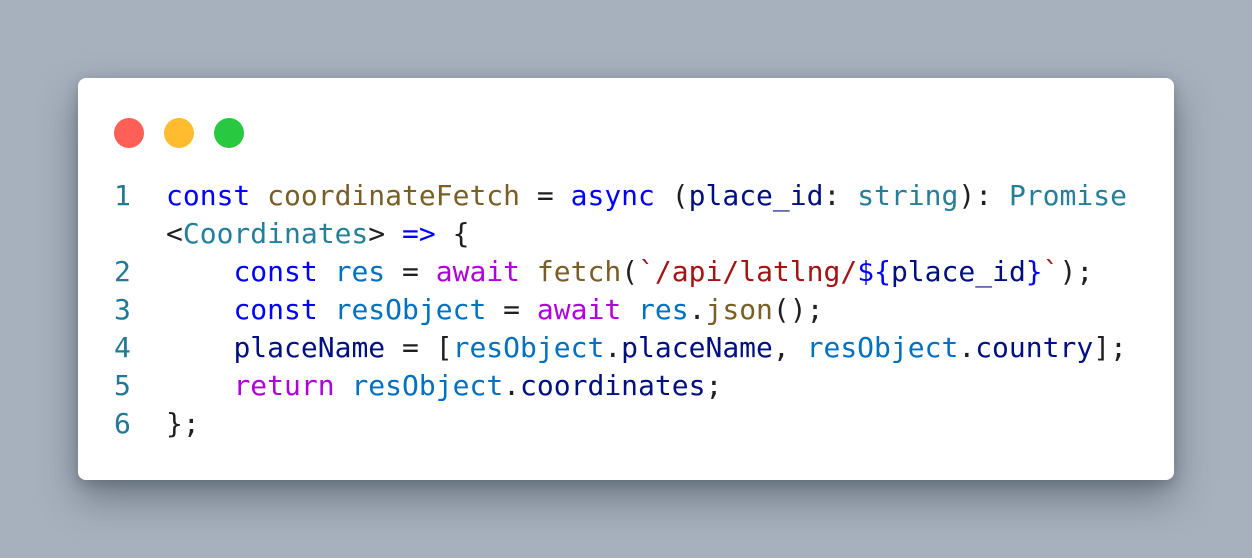 Image resolution: width=1252 pixels, height=558 pixels. I want to click on code-token: ):, so click(983, 195).